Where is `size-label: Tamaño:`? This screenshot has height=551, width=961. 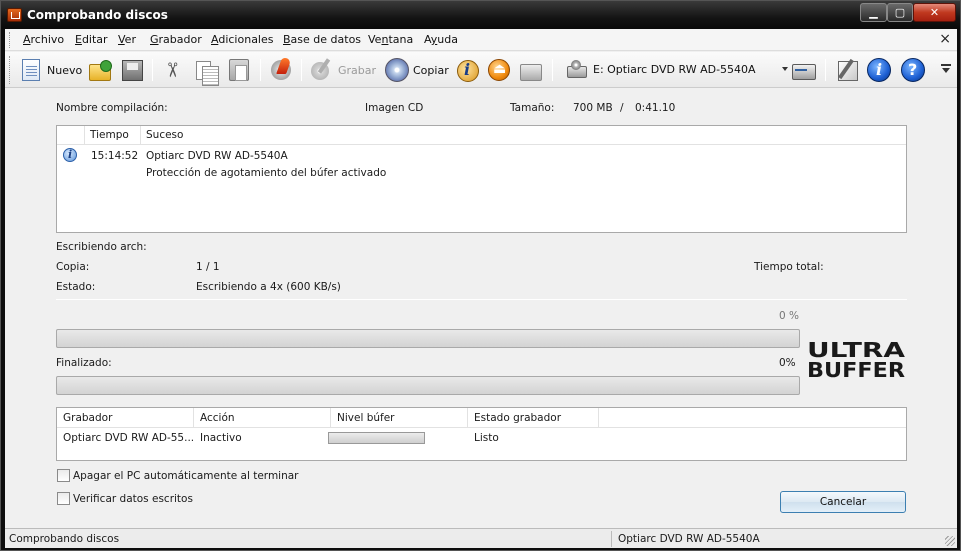
size-label: Tamaño: is located at coordinates (532, 108).